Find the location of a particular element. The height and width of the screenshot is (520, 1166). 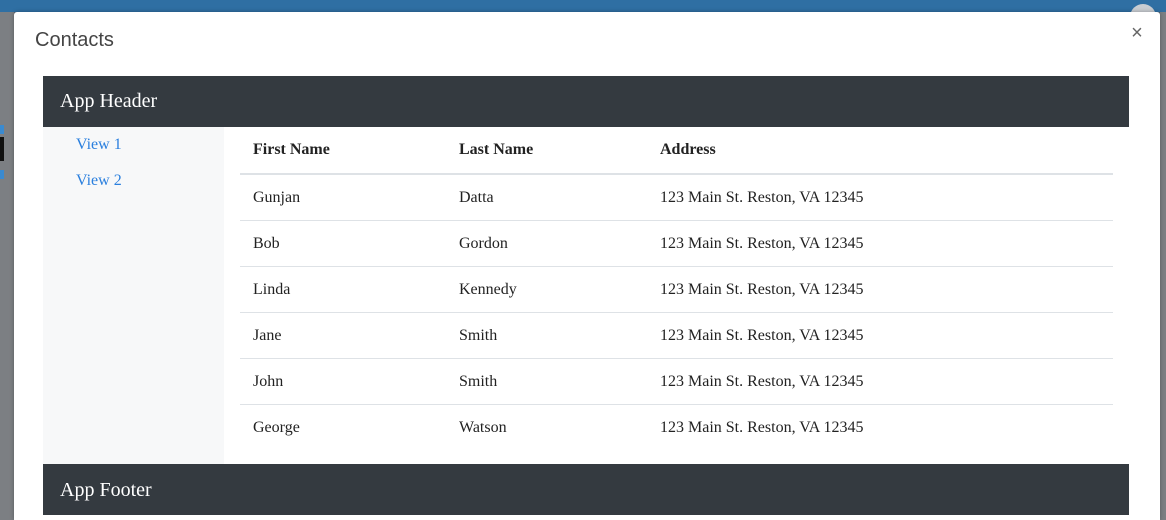

column-header-address: Address is located at coordinates (880, 151).